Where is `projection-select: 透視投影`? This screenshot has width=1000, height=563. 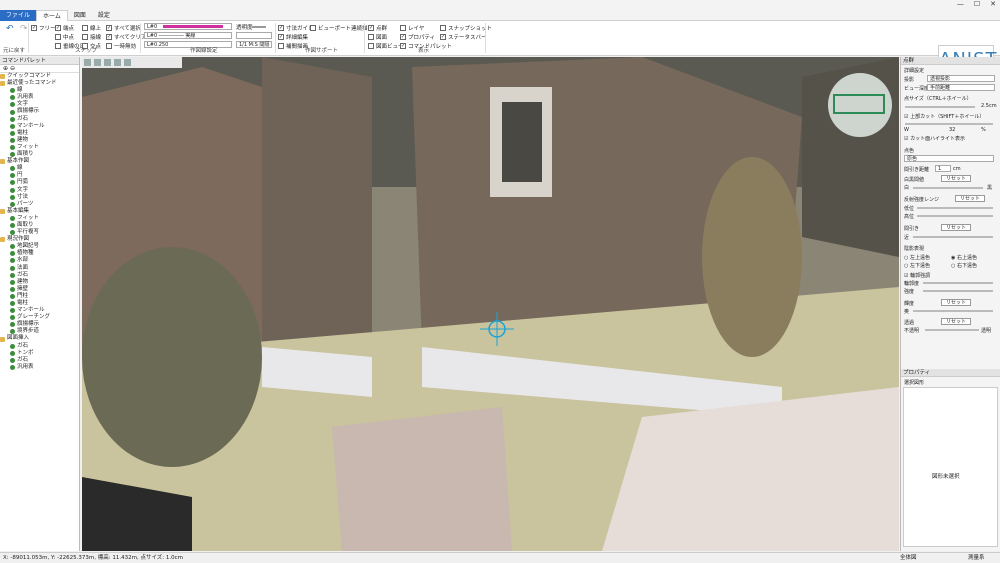 projection-select: 透視投影 is located at coordinates (961, 78).